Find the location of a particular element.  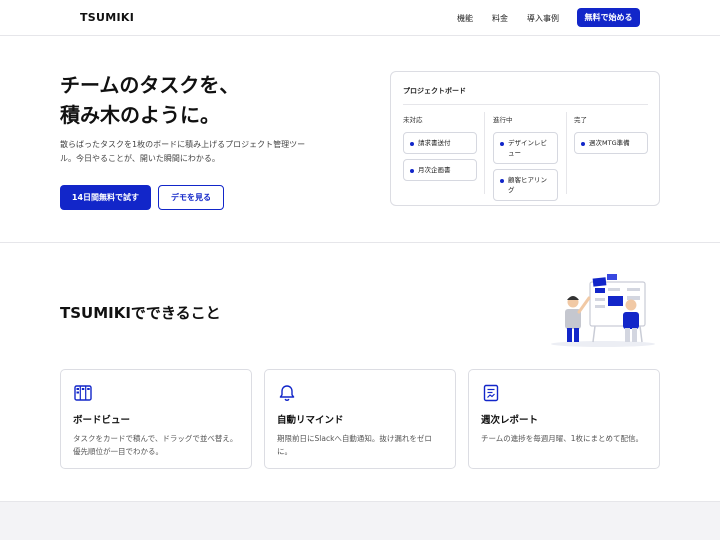

free-trial-button: 14日間無料で試す is located at coordinates (105, 197).